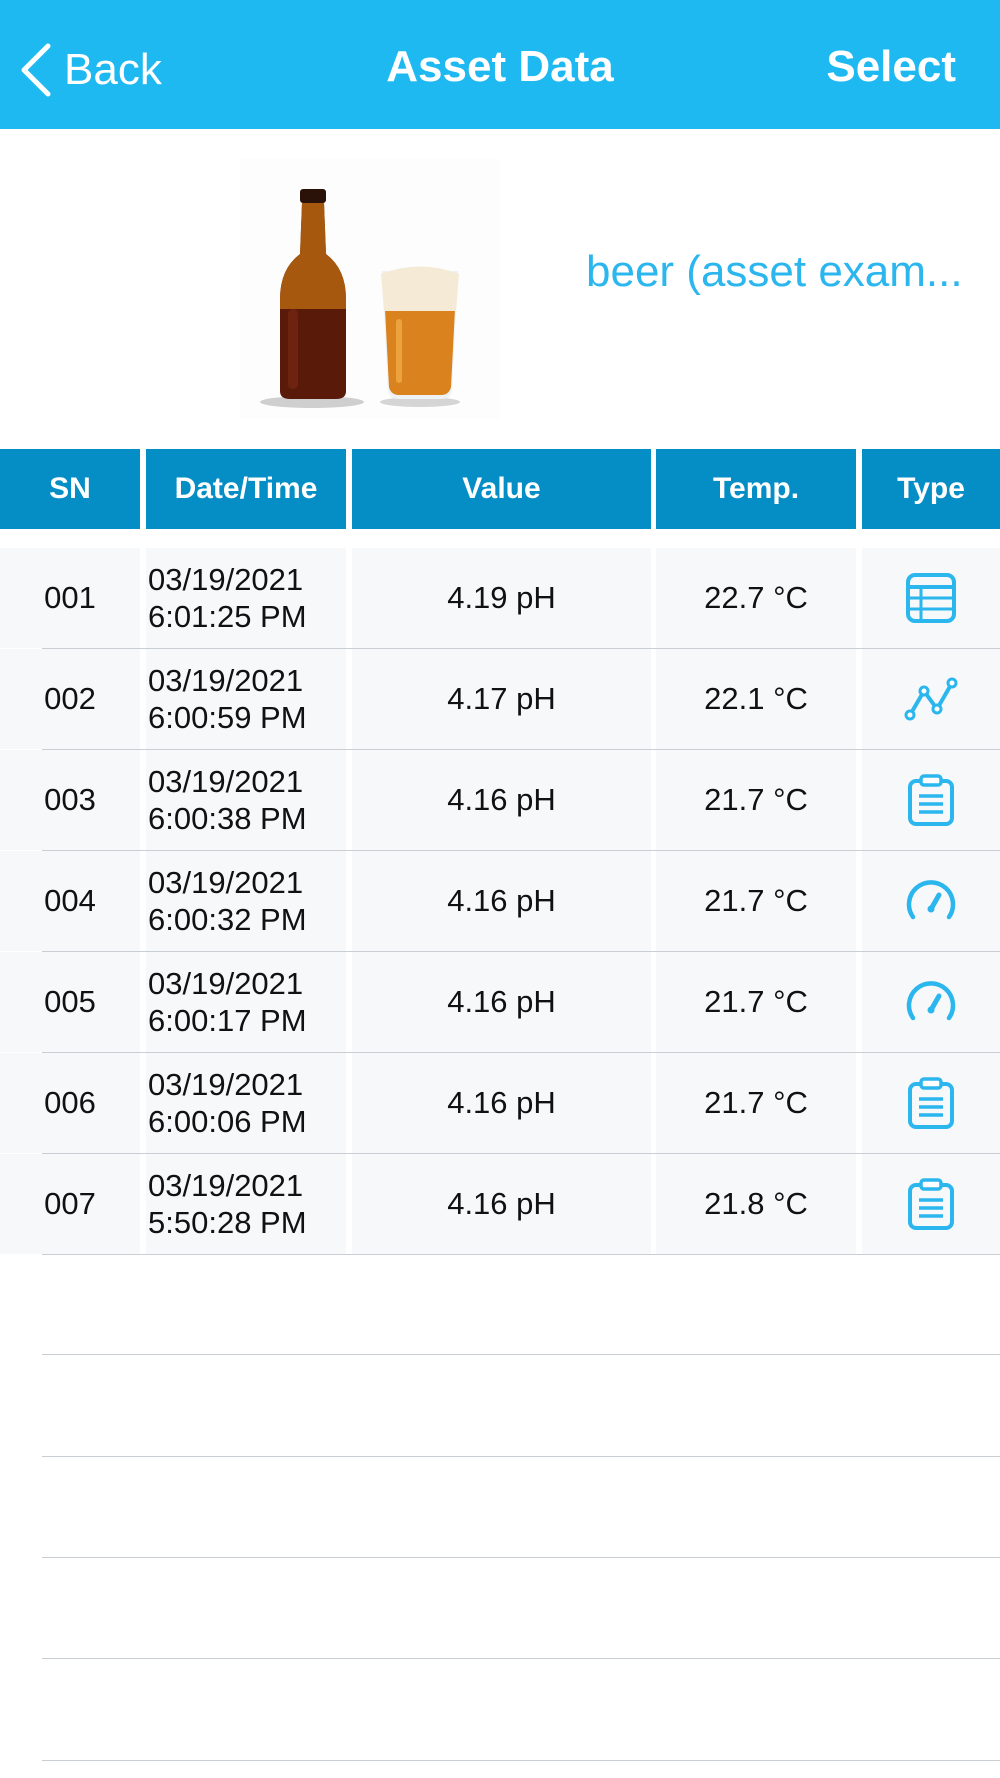 The image size is (1000, 1778). I want to click on cell-sn: 002, so click(70, 699).